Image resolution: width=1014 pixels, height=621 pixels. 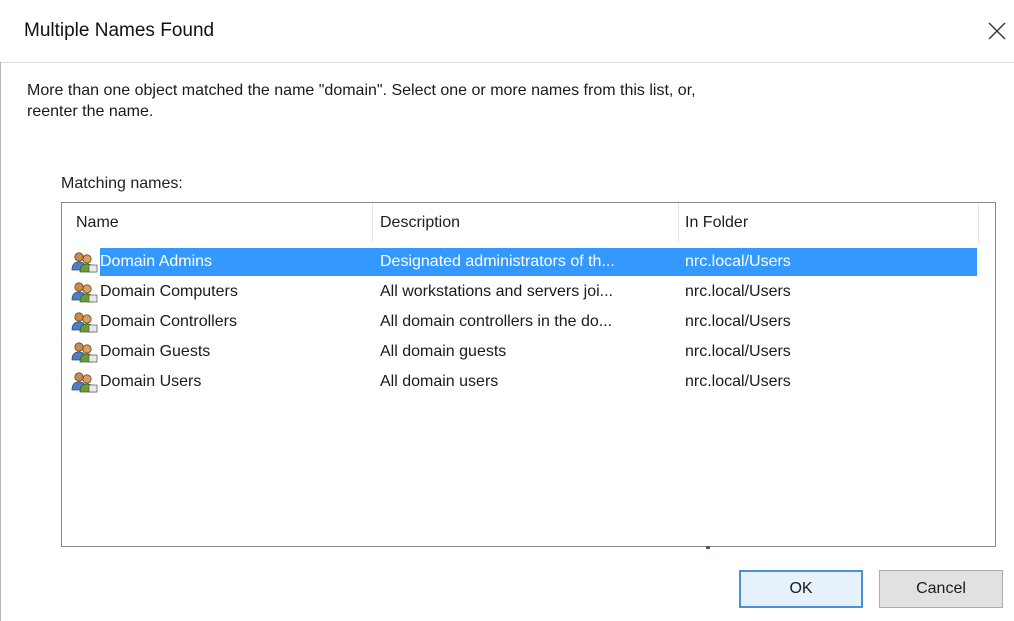 I want to click on cancel-button: Cancel, so click(x=941, y=589).